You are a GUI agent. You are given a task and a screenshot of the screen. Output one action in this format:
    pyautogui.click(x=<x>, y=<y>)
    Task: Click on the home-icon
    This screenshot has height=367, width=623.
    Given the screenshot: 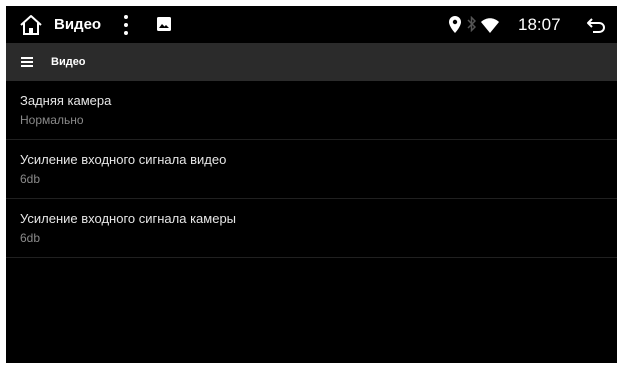 What is the action you would take?
    pyautogui.click(x=31, y=25)
    